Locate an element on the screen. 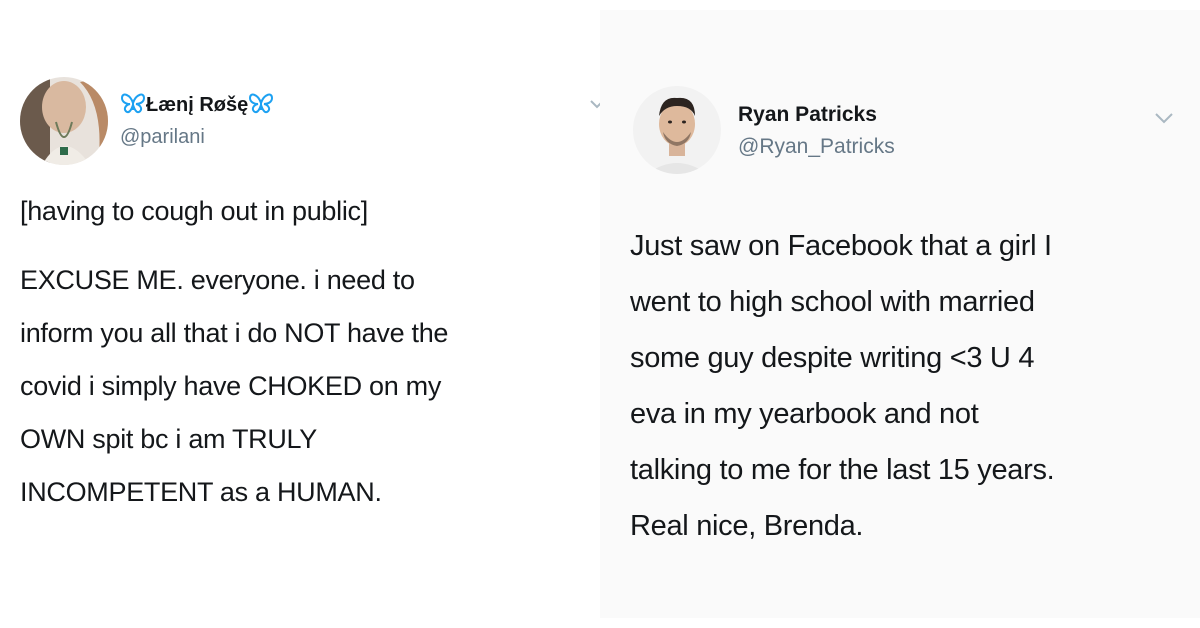 Image resolution: width=1200 pixels, height=628 pixels. tweet-text-line: EXCUSE ME. everyone. i need to is located at coordinates (217, 280).